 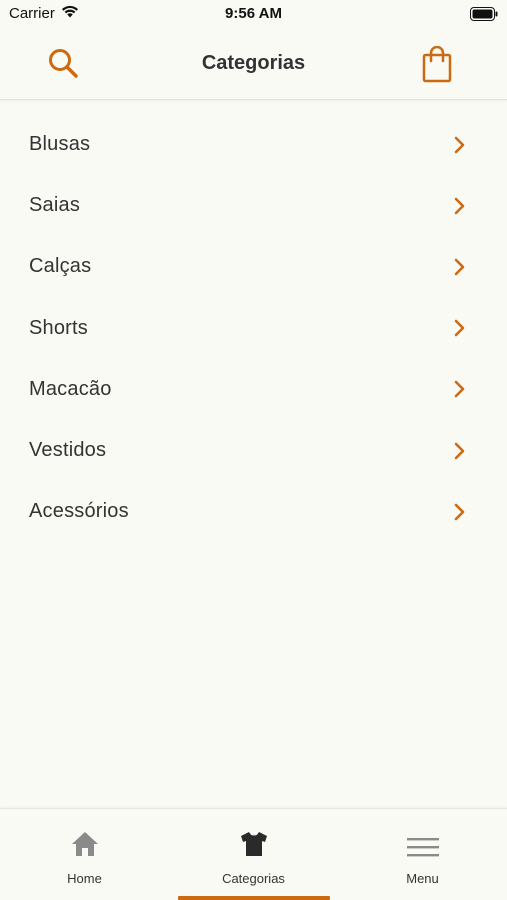 I want to click on category-label: Macacão, so click(x=70, y=388).